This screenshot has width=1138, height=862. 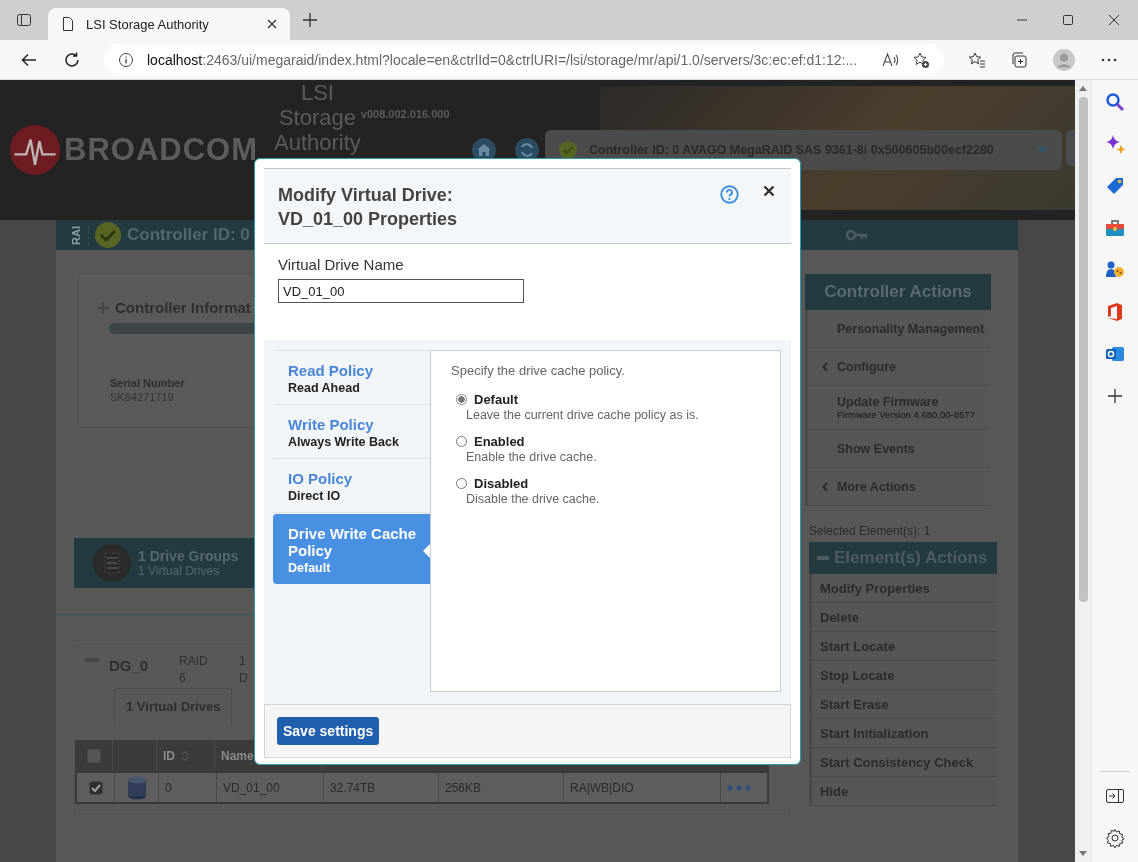 I want to click on maximize-icon, so click(x=1068, y=20).